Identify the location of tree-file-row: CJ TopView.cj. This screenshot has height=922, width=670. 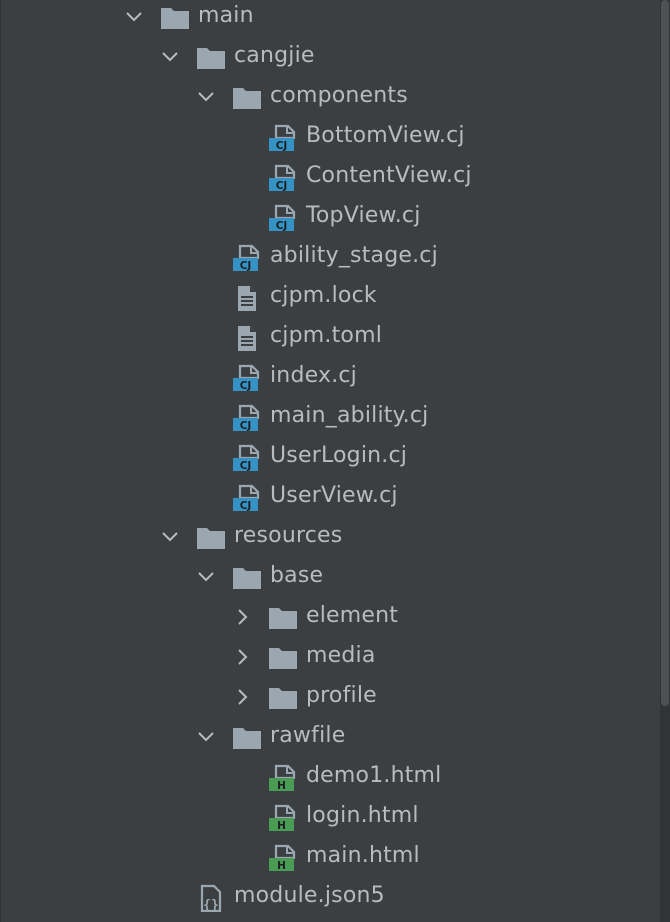
(330, 217).